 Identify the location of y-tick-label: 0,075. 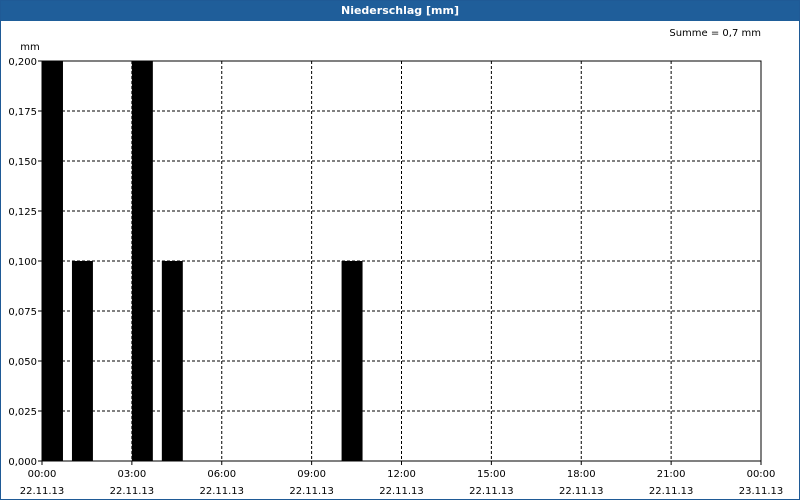
(22, 312).